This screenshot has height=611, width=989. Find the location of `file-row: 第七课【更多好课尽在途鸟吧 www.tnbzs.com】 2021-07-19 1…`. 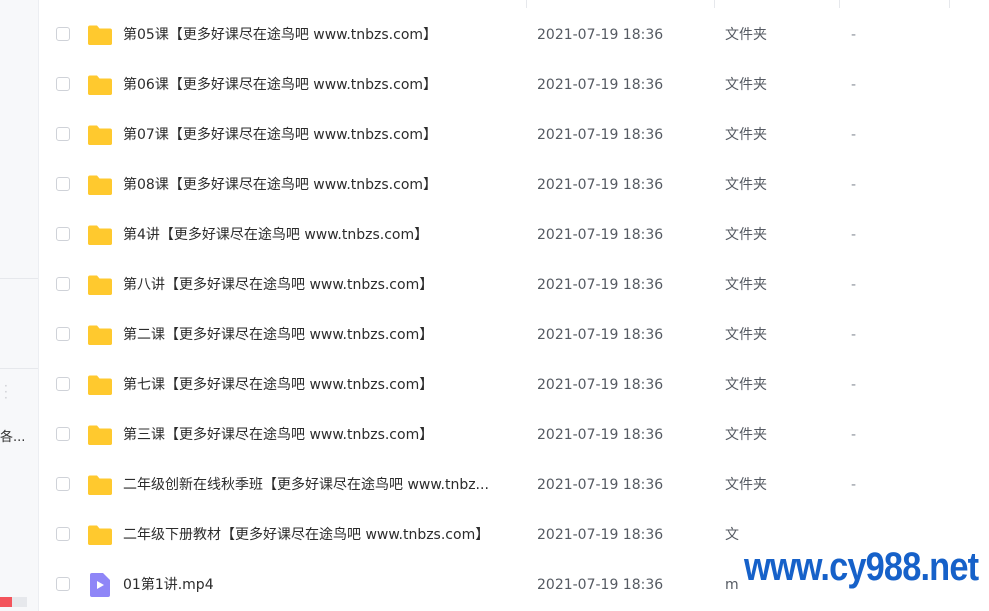

file-row: 第七课【更多好课尽在途鸟吧 www.tnbzs.com】 2021-07-19 1… is located at coordinates (514, 385).